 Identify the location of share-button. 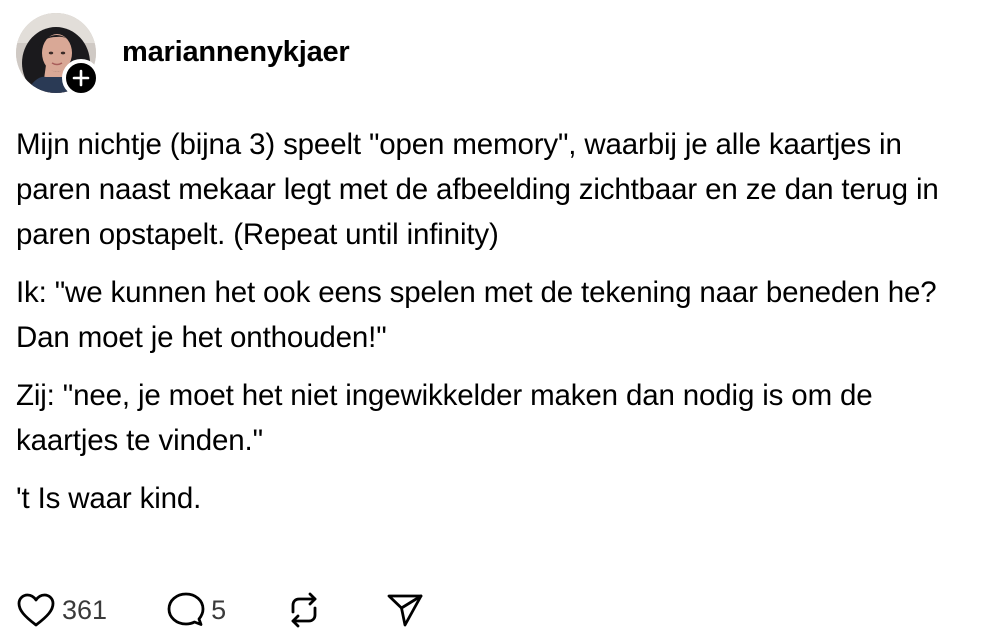
(405, 610).